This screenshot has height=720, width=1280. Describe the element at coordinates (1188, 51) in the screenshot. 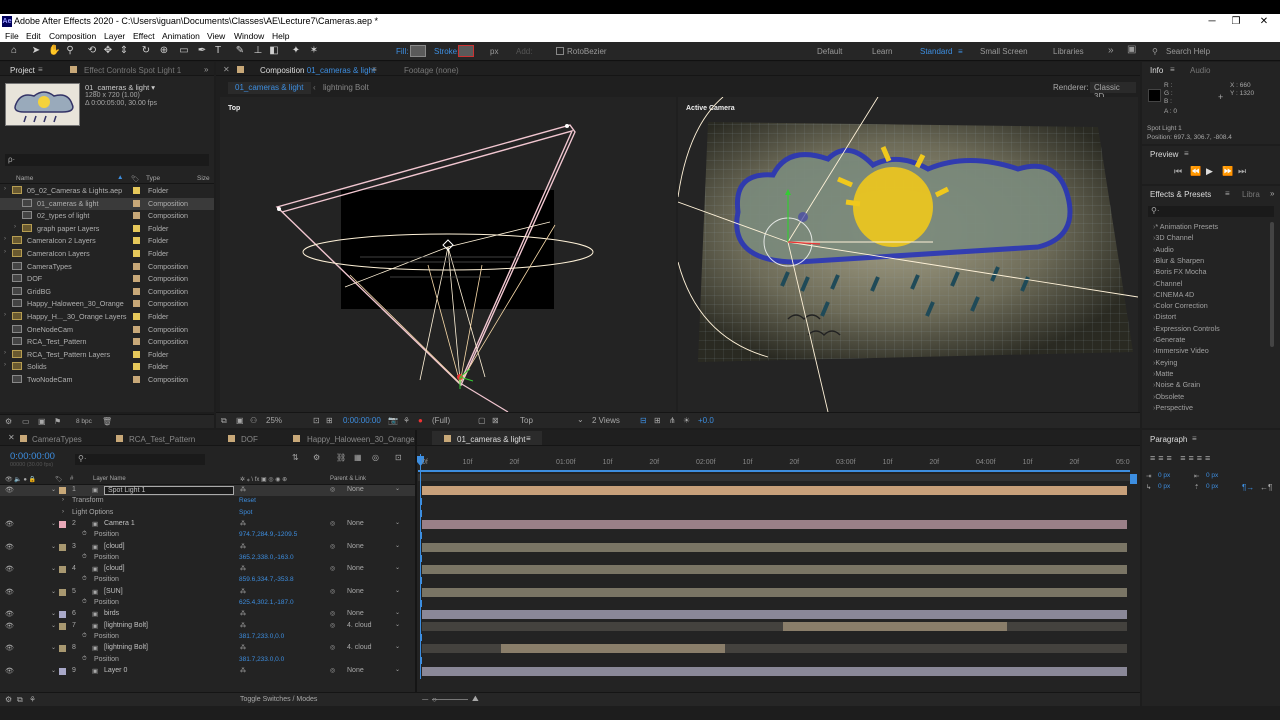

I see `search-help-input: Search Help` at that location.